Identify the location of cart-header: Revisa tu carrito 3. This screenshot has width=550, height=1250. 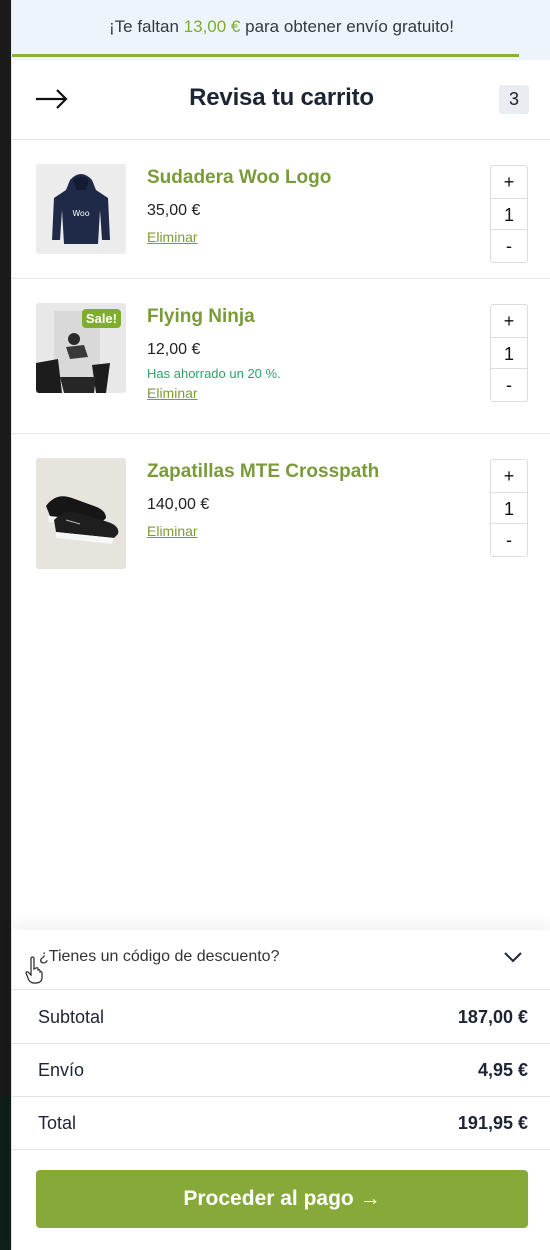
(281, 100).